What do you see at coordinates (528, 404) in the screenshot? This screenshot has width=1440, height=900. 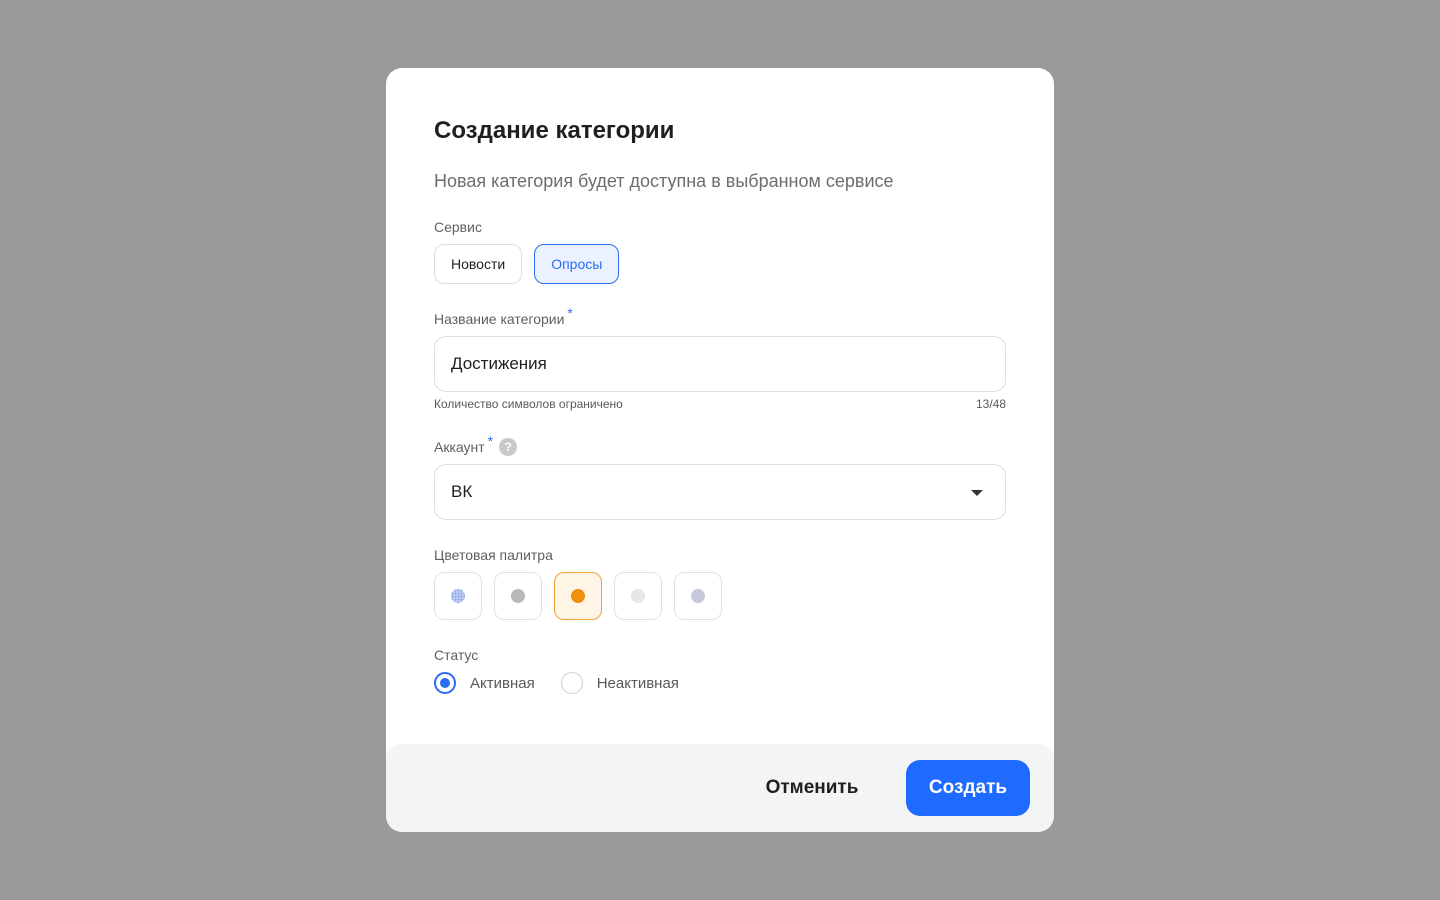 I see `character-limit-hint: Количество символов ограничено` at bounding box center [528, 404].